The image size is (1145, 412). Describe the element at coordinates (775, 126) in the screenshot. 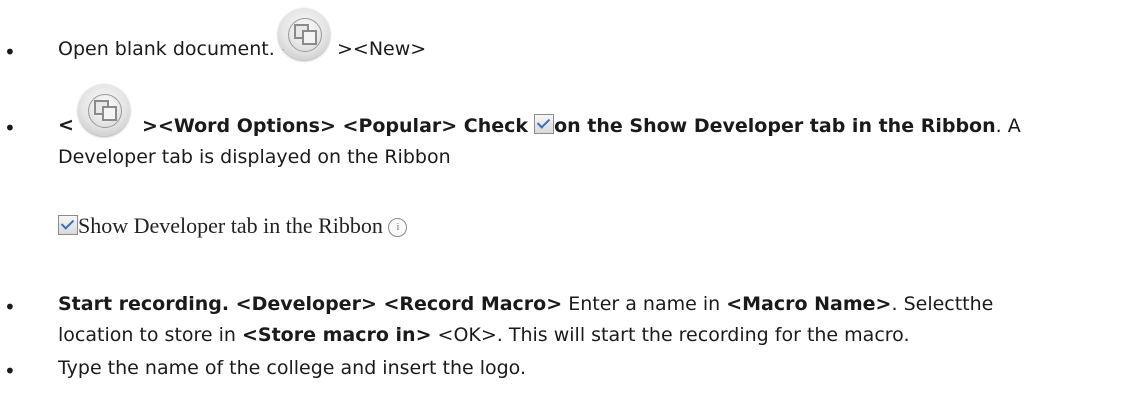

I see `list-item-text: on the Show Developer tab in the Ribbon` at that location.